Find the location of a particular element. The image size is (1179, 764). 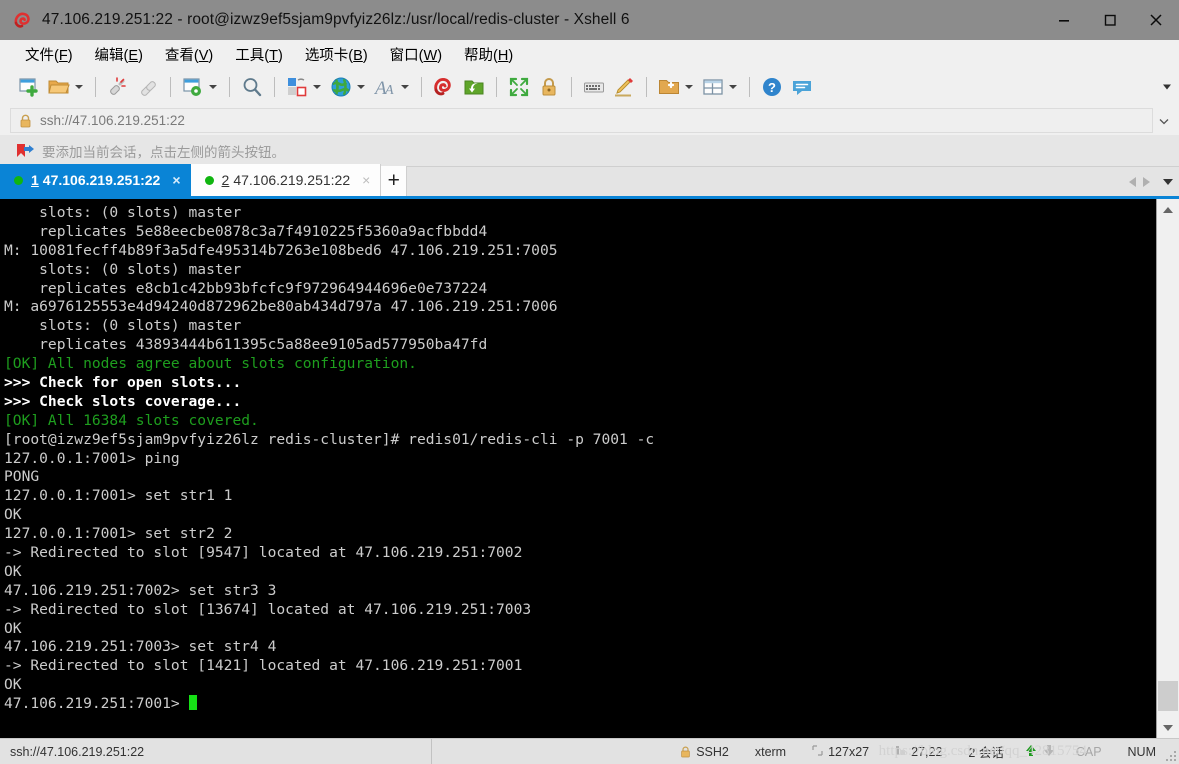

xftp-icon is located at coordinates (474, 87).